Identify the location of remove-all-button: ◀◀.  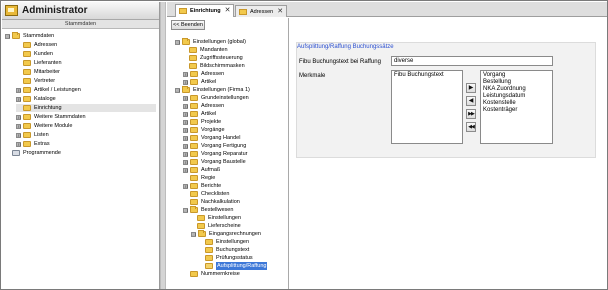
(471, 127).